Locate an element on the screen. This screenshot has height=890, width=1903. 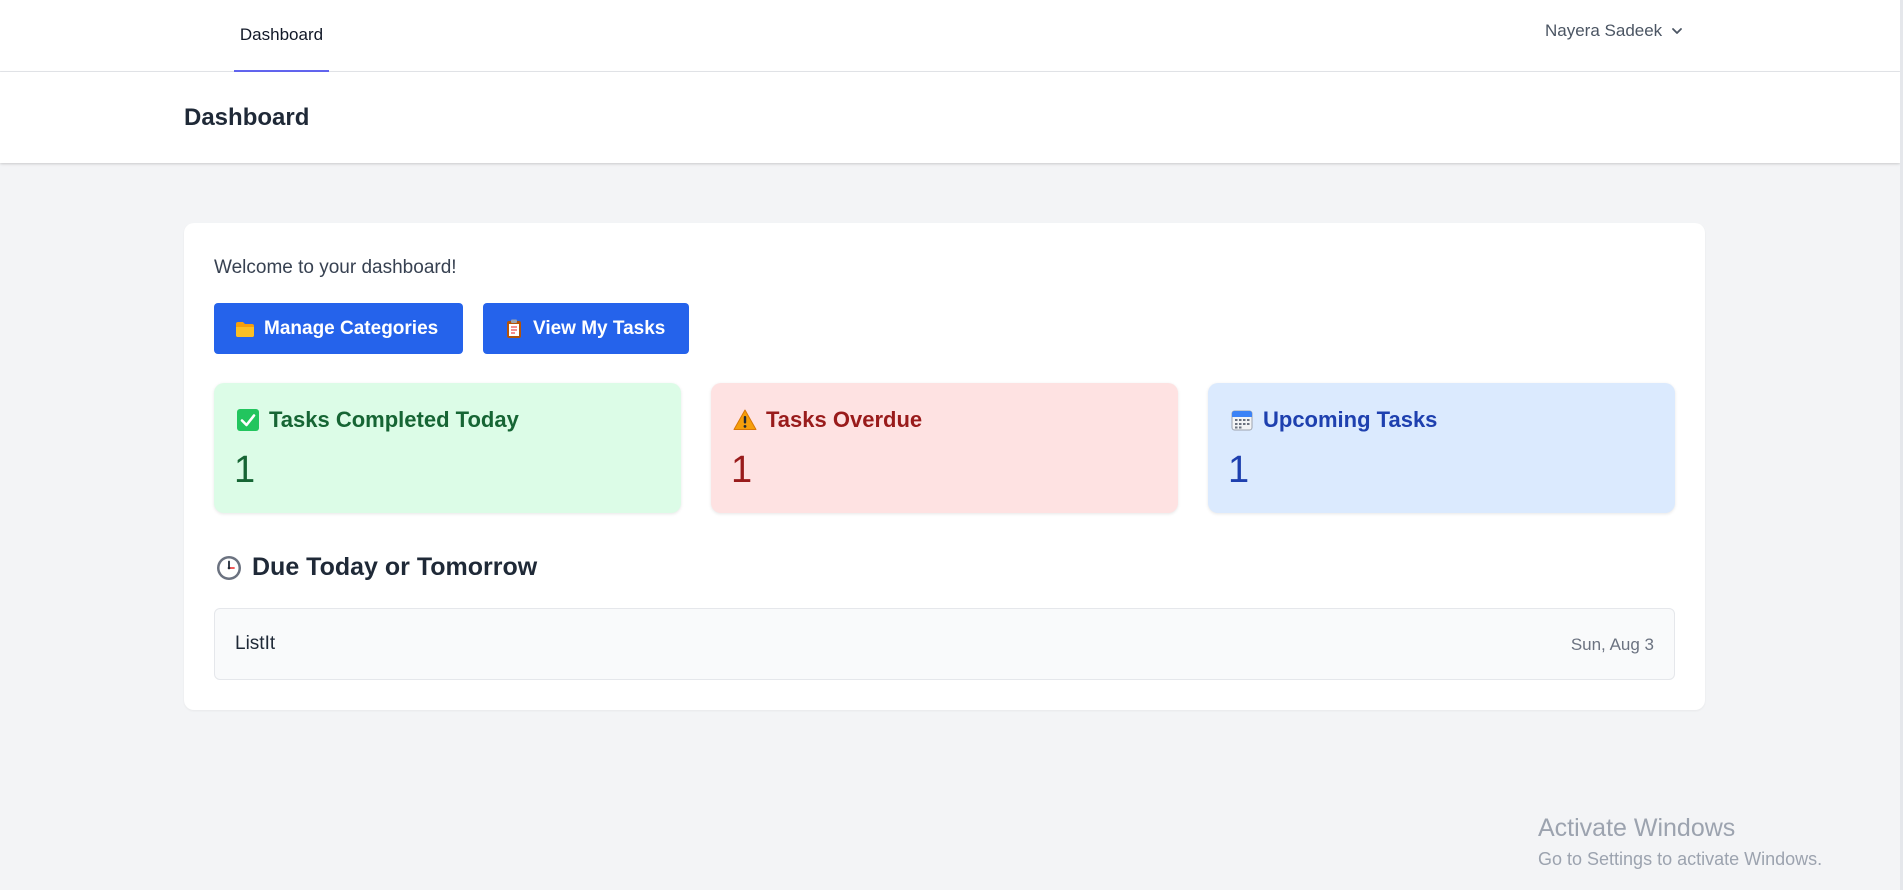
warning-icon is located at coordinates (745, 419).